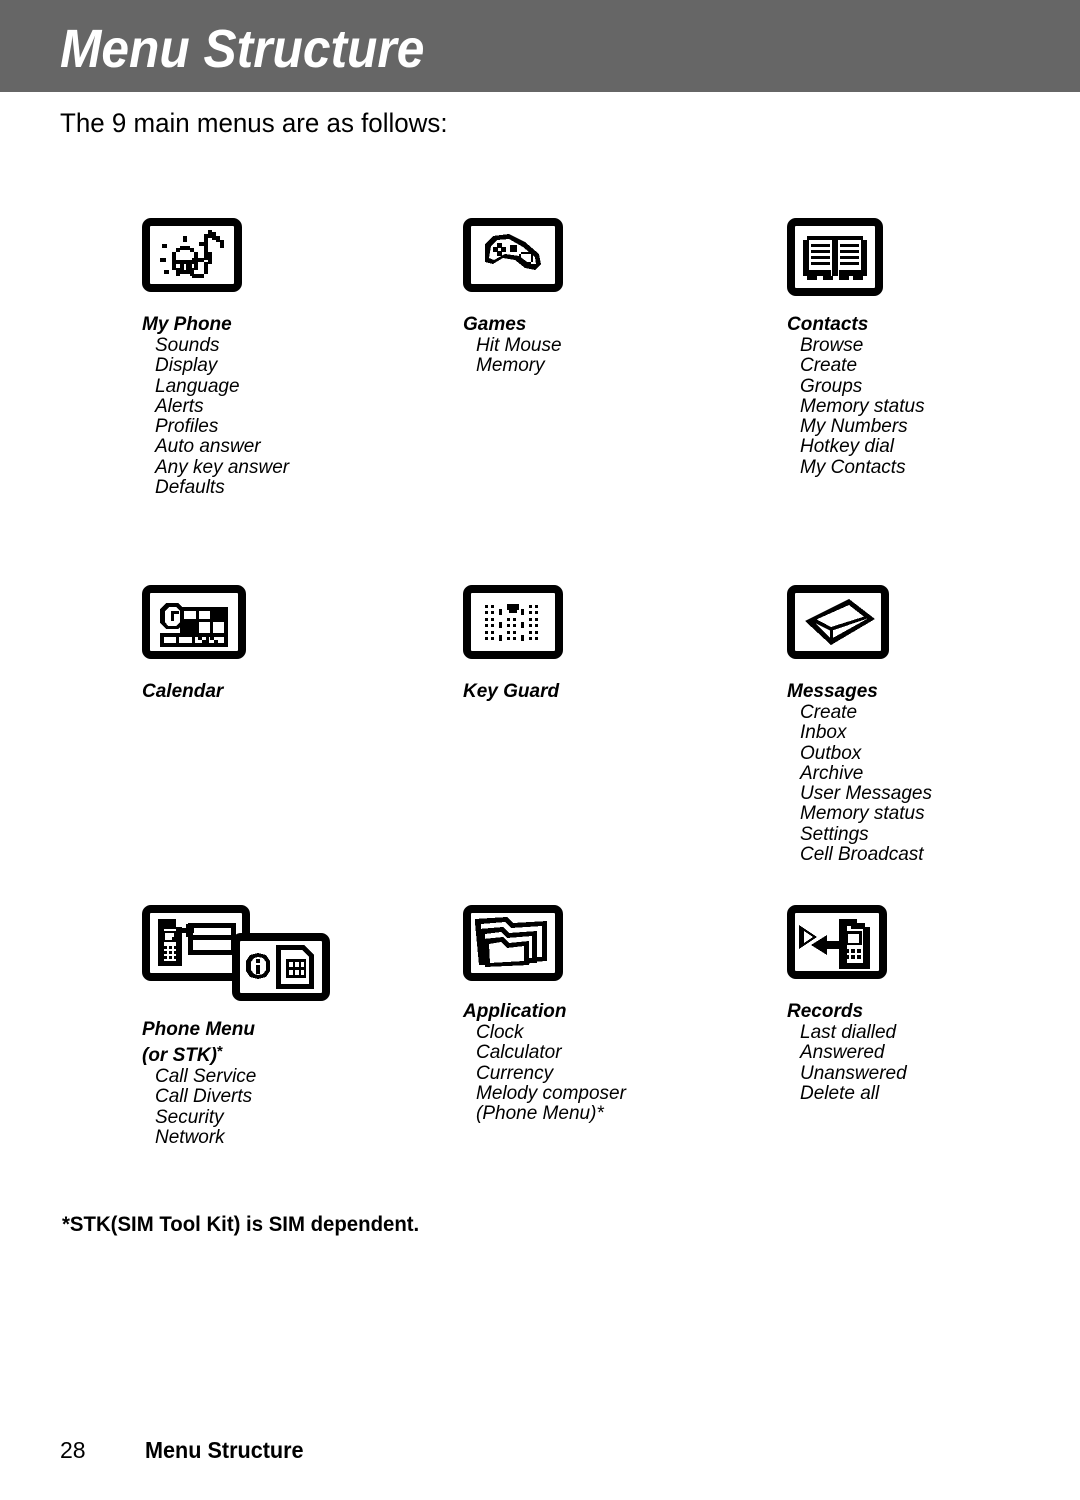 The width and height of the screenshot is (1080, 1500). I want to click on footnote-stk: *STK(SIM Tool Kit) is SIM dependent., so click(241, 1224).